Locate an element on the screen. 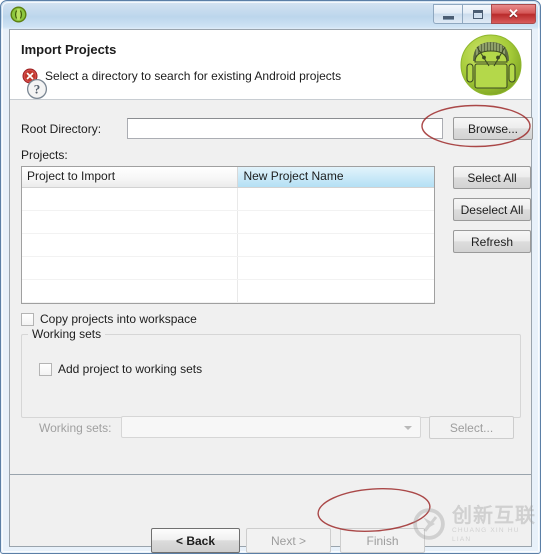 The width and height of the screenshot is (541, 554). working-sets-combo-label: Working sets: is located at coordinates (75, 428).